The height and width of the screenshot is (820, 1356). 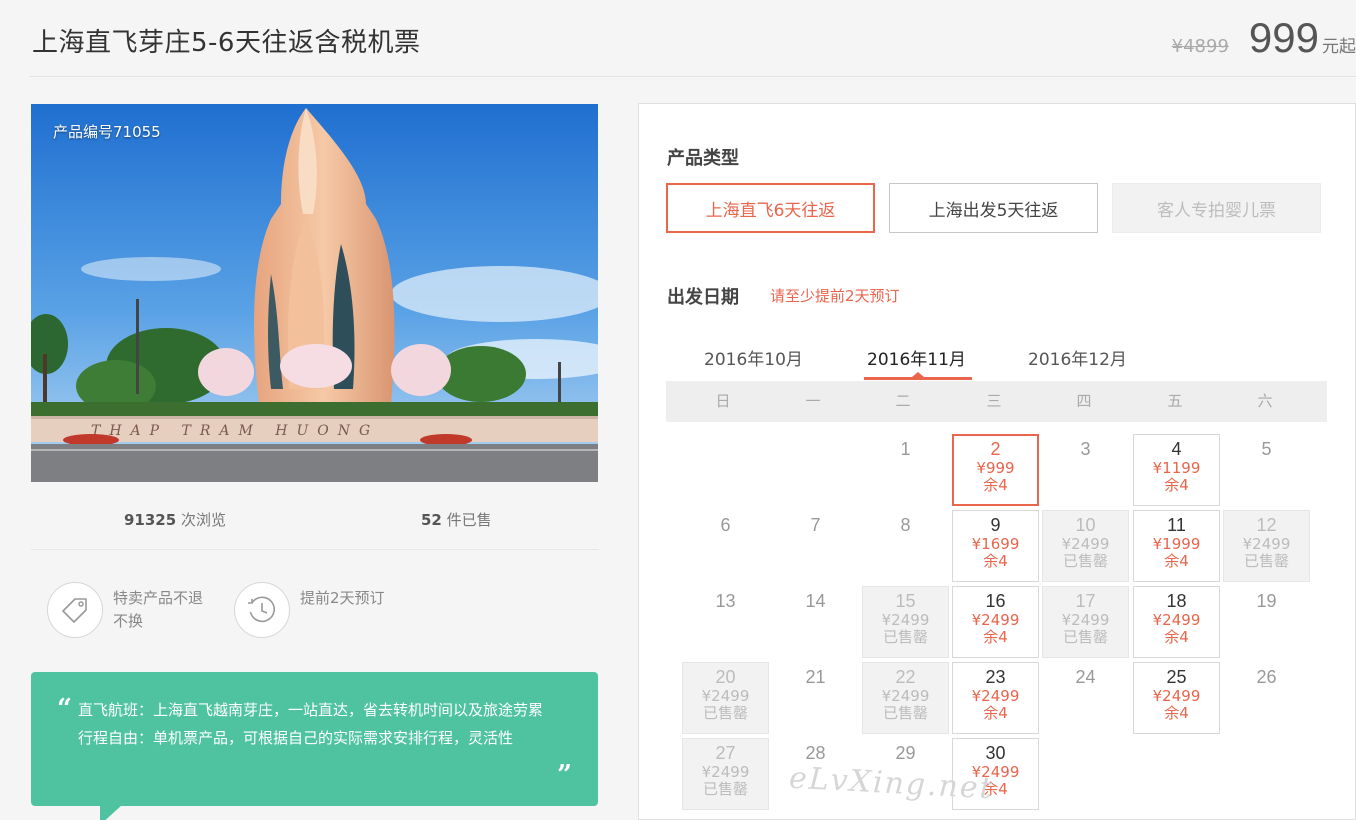 What do you see at coordinates (1216, 208) in the screenshot?
I see `type-option-infant: 客人专拍婴儿票` at bounding box center [1216, 208].